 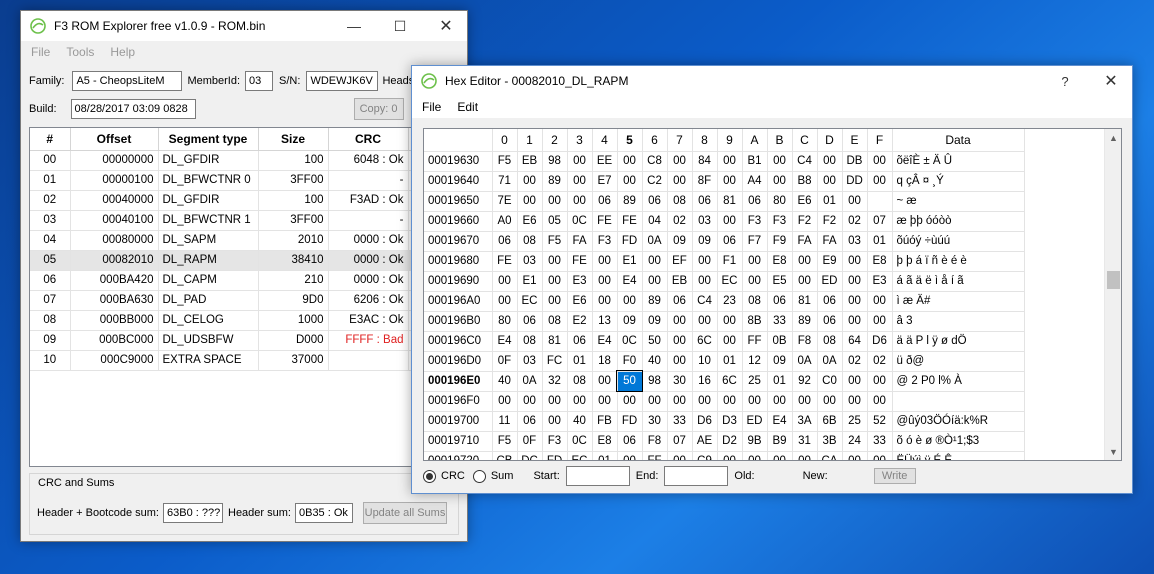 I want to click on hex-byte-cell: DB, so click(x=855, y=161).